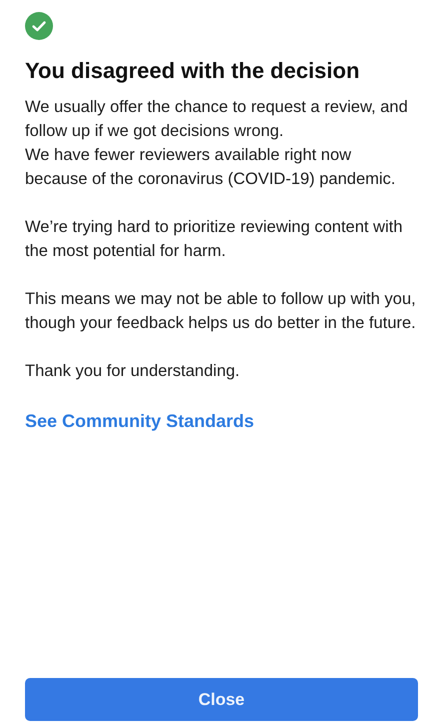 This screenshot has width=426, height=725. What do you see at coordinates (139, 421) in the screenshot?
I see `community-standards-link: See Community Standards` at bounding box center [139, 421].